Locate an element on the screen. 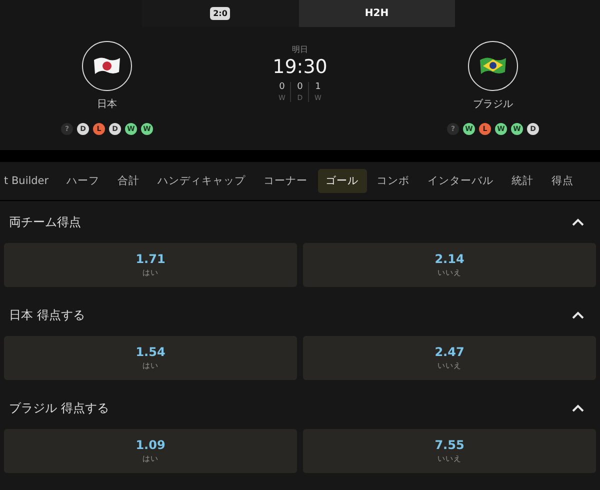 The width and height of the screenshot is (600, 490). tab-label: H2H is located at coordinates (376, 13).